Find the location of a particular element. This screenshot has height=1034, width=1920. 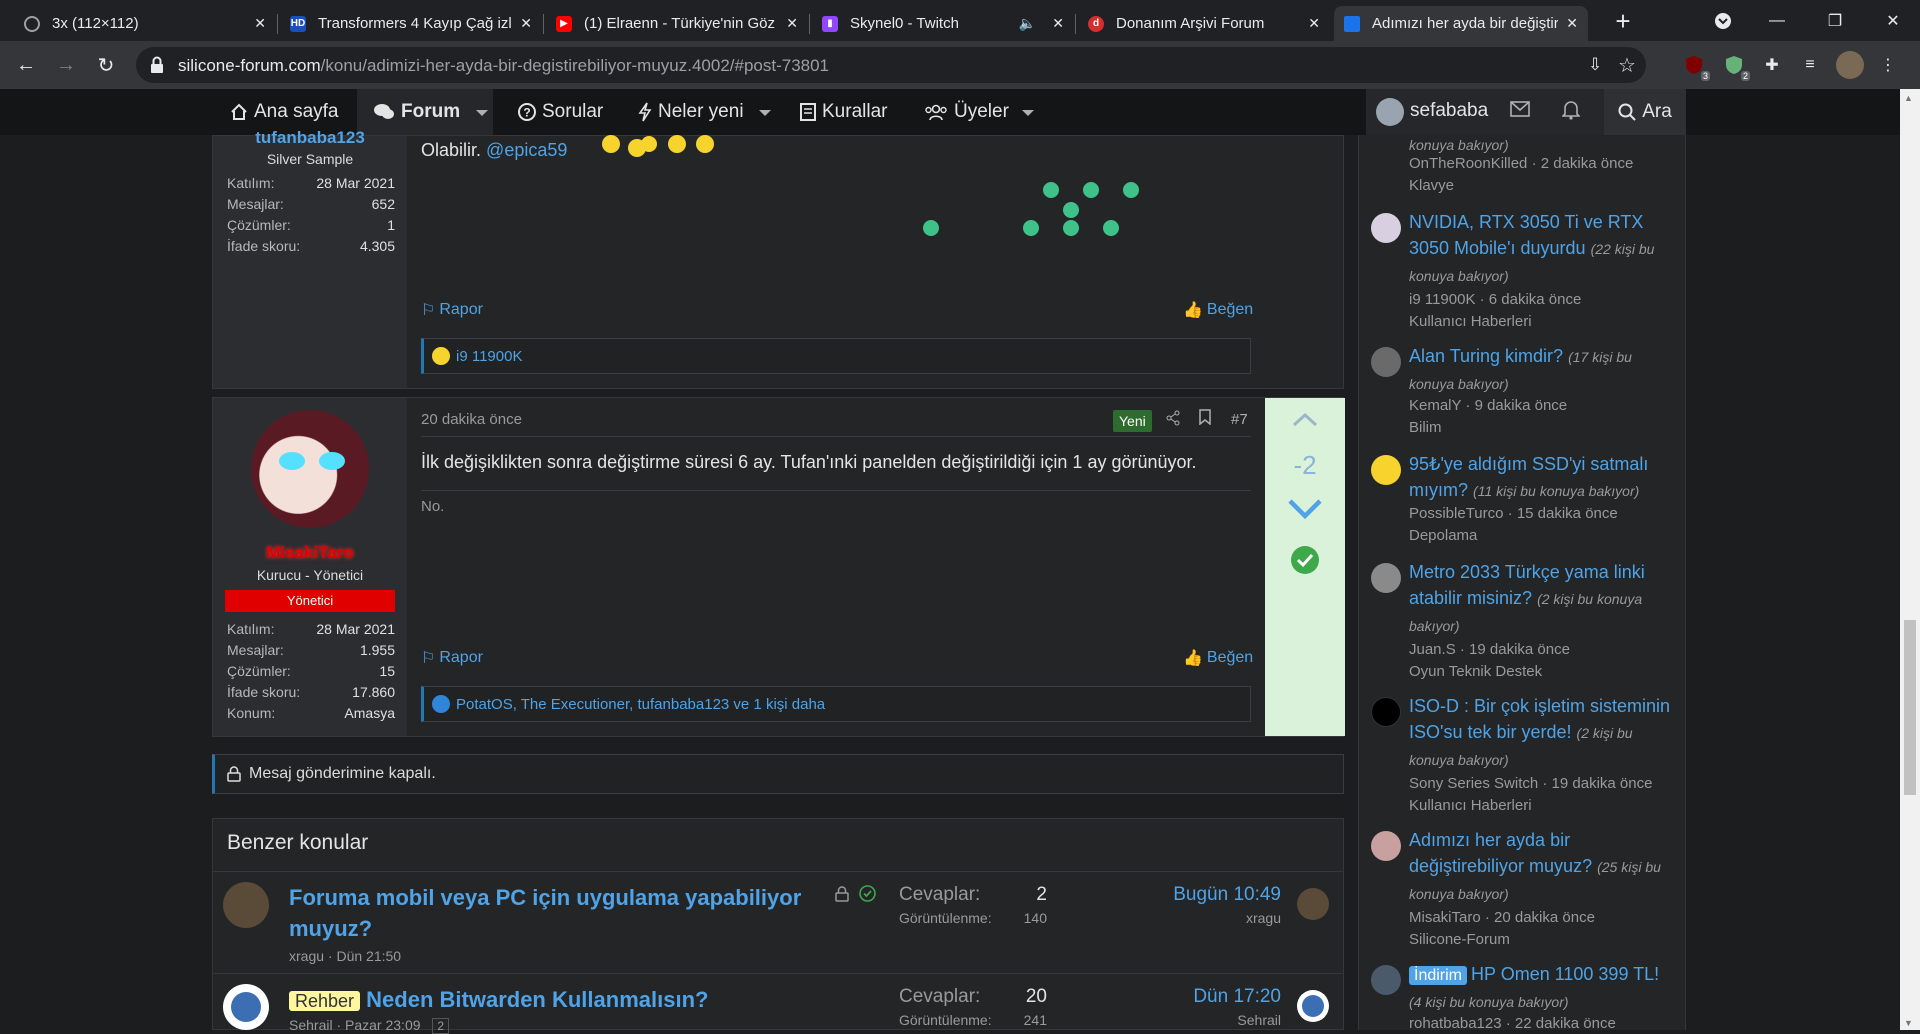

solution-check-icon is located at coordinates (1305, 562).